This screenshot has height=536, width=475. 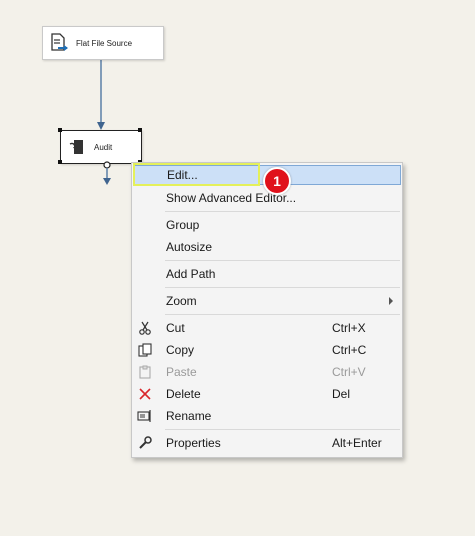 What do you see at coordinates (391, 301) in the screenshot?
I see `submenu-arrow-icon` at bounding box center [391, 301].